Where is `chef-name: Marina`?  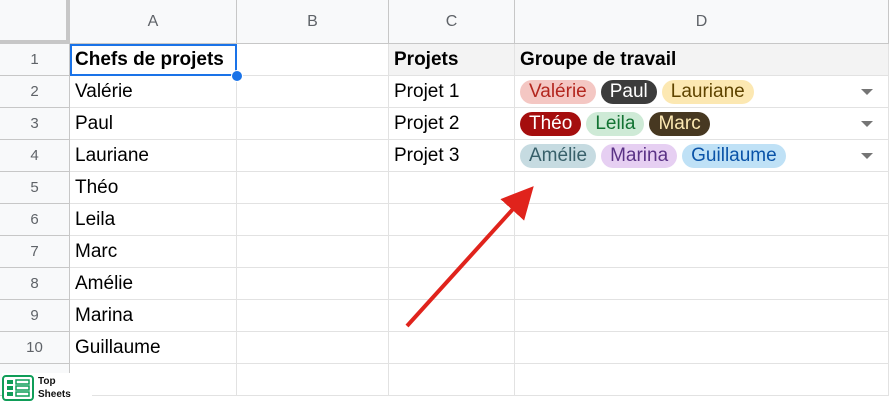
chef-name: Marina is located at coordinates (104, 315).